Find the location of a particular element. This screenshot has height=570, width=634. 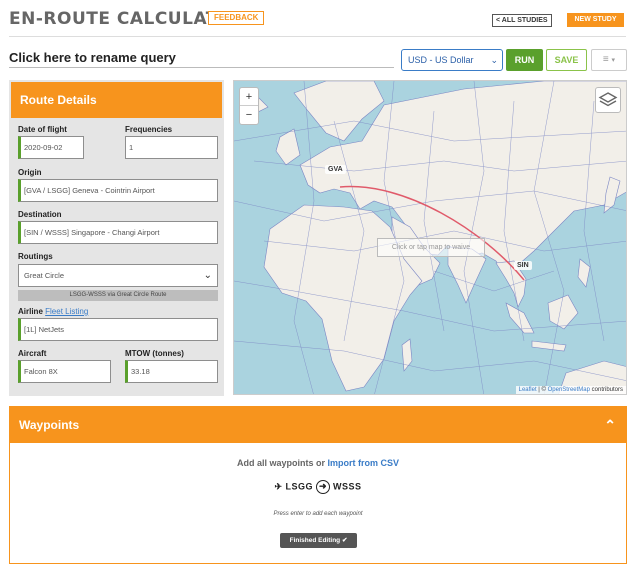

zoom-control: + − is located at coordinates (249, 106).